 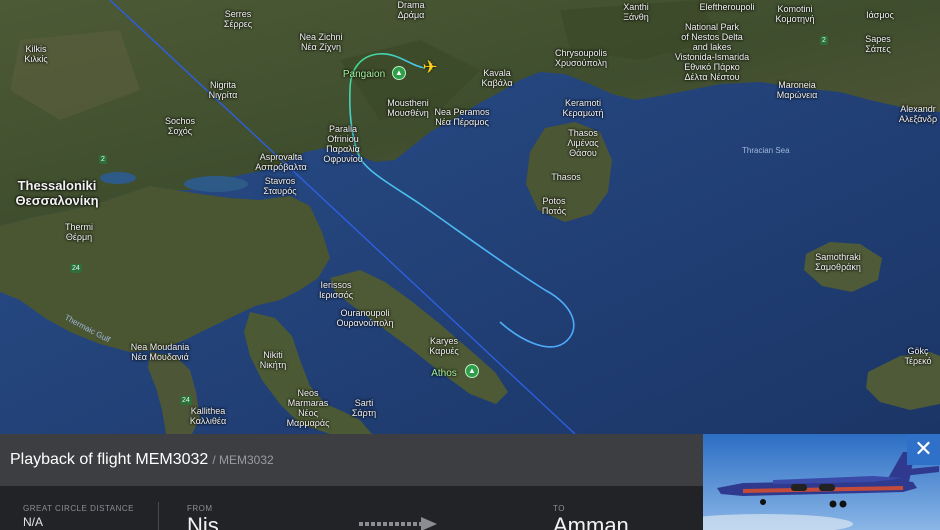 I want to click on label-nea-moudania: Nea Moudania Νέα Μουδανιά, so click(x=160, y=352).